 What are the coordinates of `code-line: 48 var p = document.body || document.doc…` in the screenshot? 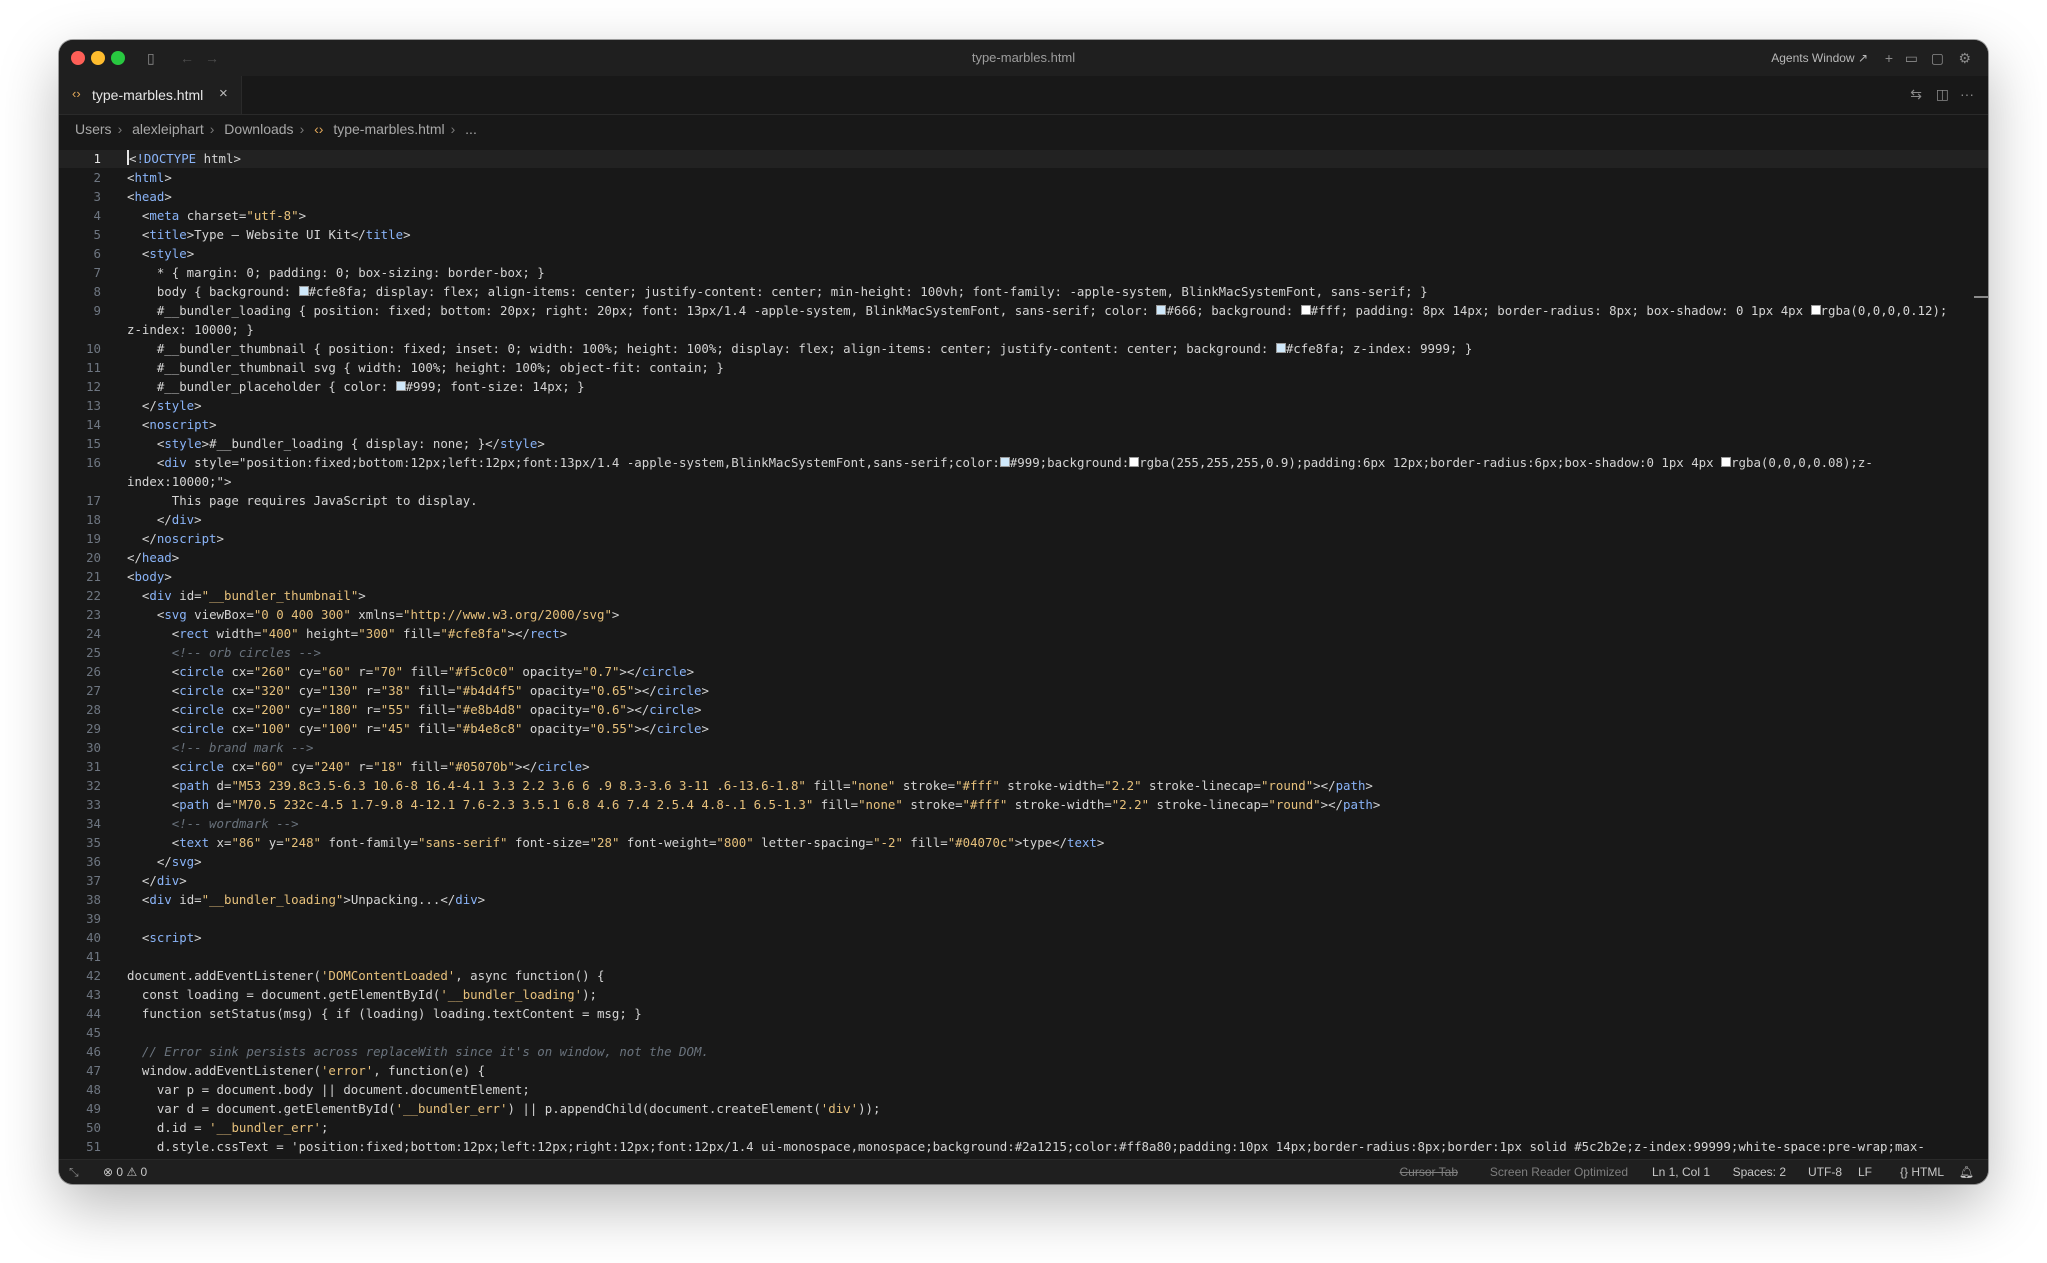 It's located at (1023, 1090).